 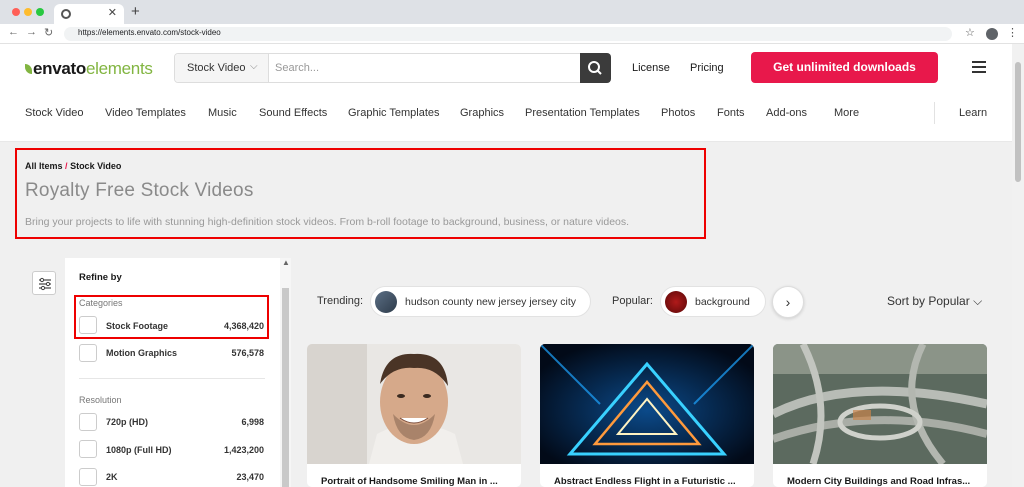 What do you see at coordinates (788, 302) in the screenshot?
I see `chevron-right-icon: ›` at bounding box center [788, 302].